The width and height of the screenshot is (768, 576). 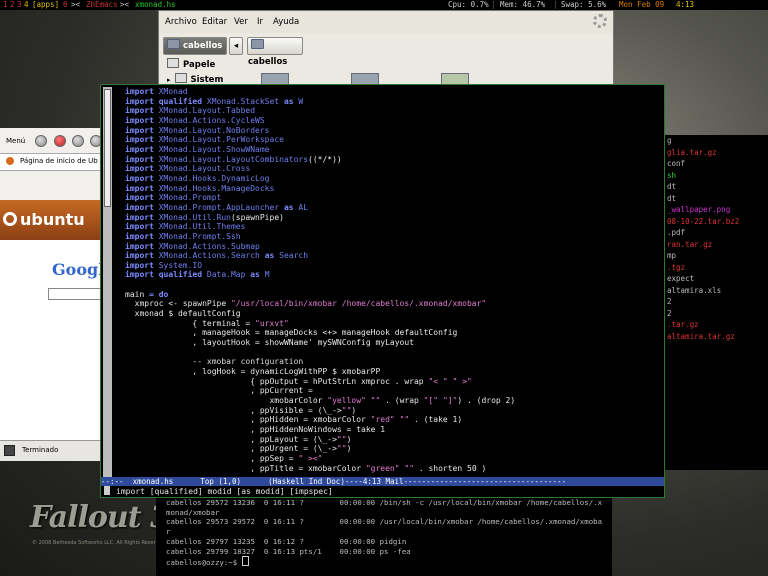 What do you see at coordinates (676, 163) in the screenshot?
I see `terminal-line: conf` at bounding box center [676, 163].